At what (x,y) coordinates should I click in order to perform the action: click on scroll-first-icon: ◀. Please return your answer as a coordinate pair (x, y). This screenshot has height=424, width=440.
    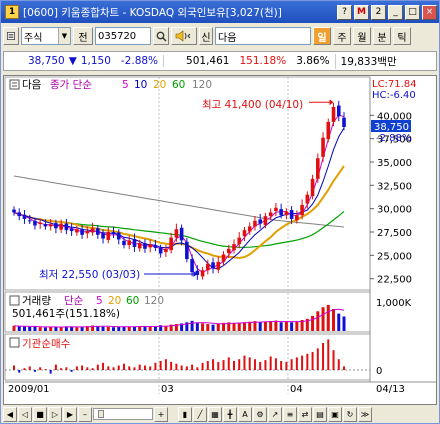
    Looking at the image, I should click on (10, 414).